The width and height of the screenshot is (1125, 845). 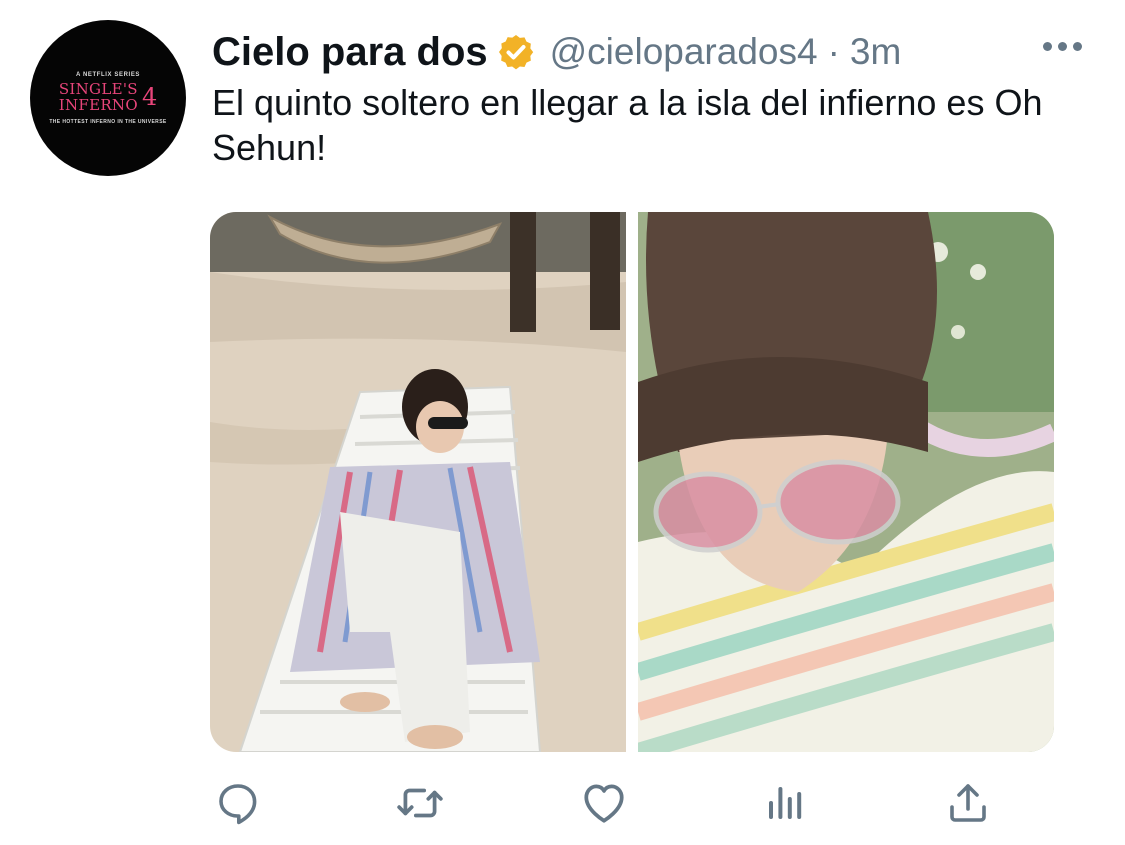 What do you see at coordinates (604, 803) in the screenshot?
I see `heart-icon` at bounding box center [604, 803].